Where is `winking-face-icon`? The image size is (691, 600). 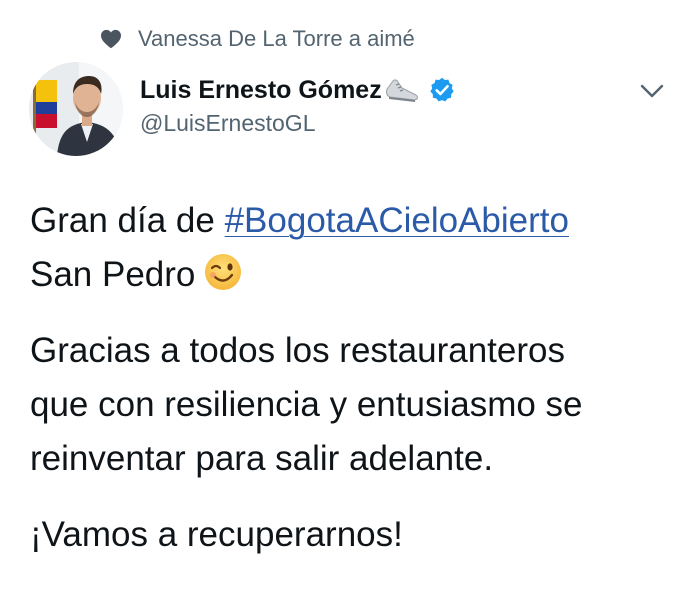
winking-face-icon is located at coordinates (223, 272).